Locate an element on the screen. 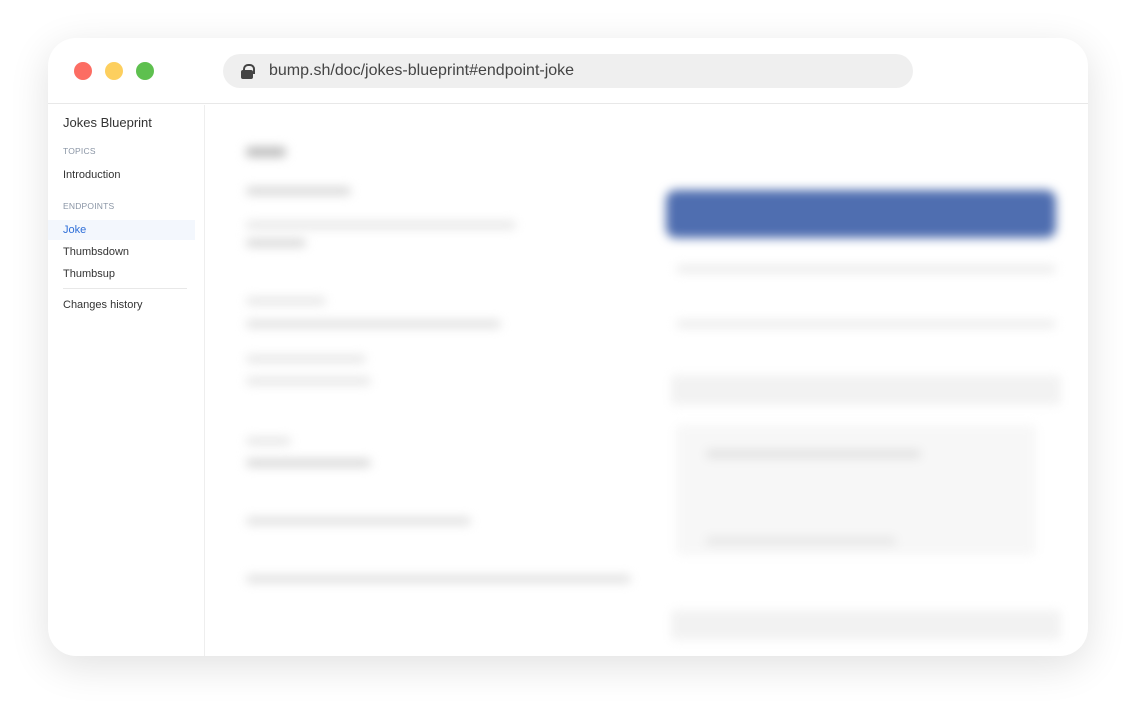 The image size is (1136, 712). lock-icon is located at coordinates (248, 71).